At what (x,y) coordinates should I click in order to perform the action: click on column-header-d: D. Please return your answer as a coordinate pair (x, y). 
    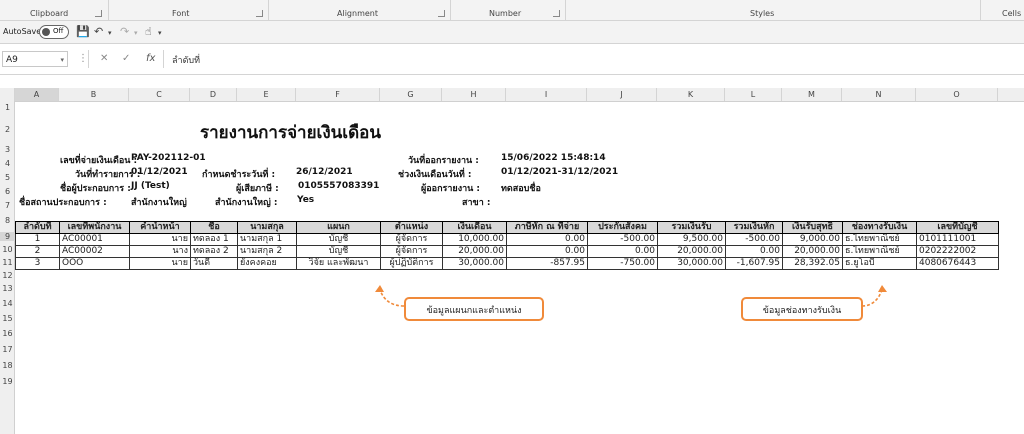
    Looking at the image, I should click on (213, 94).